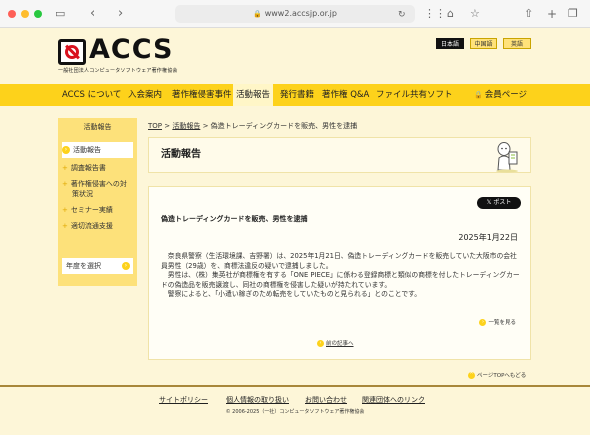 This screenshot has width=590, height=435. I want to click on page-top-label: ページTOPへもどる, so click(502, 376).